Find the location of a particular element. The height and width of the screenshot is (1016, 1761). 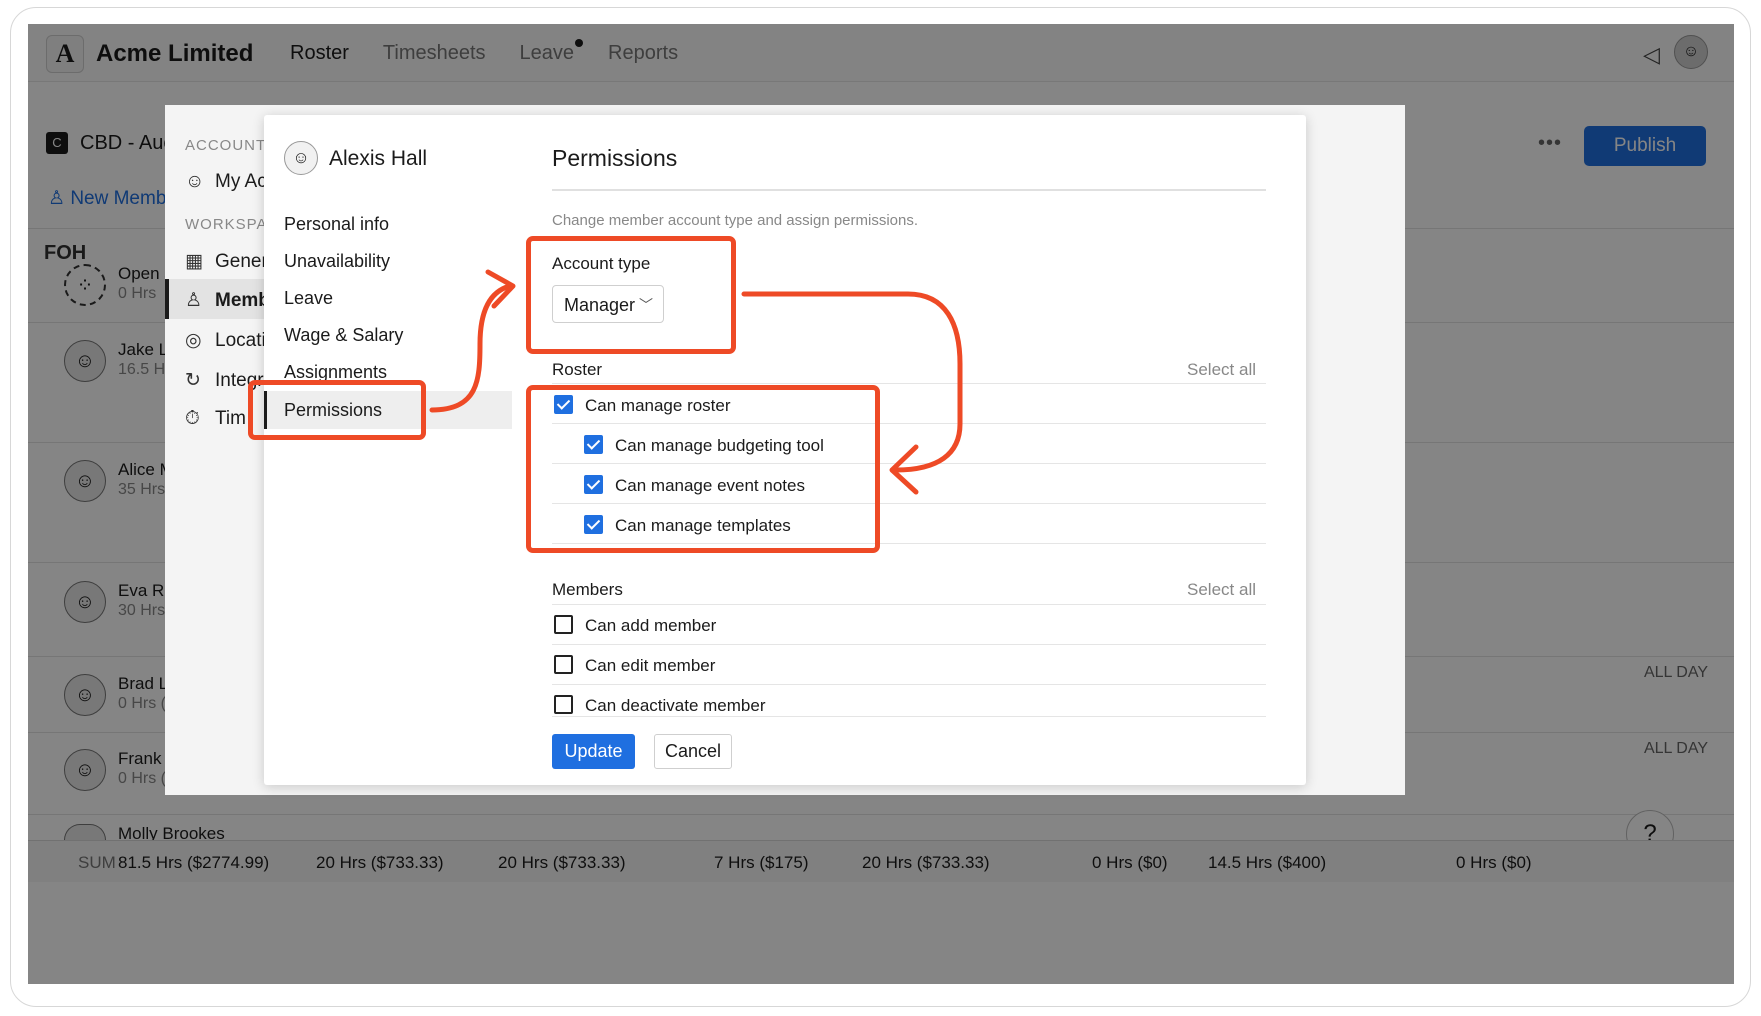

sidebar-item-label: Locati is located at coordinates (240, 340).